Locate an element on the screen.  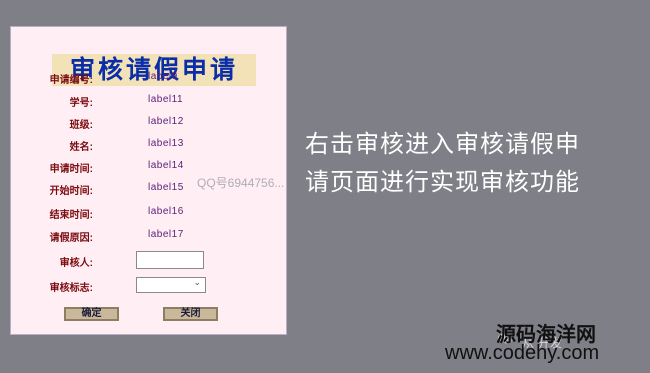
field-label-name: 姓名: is located at coordinates (81, 147).